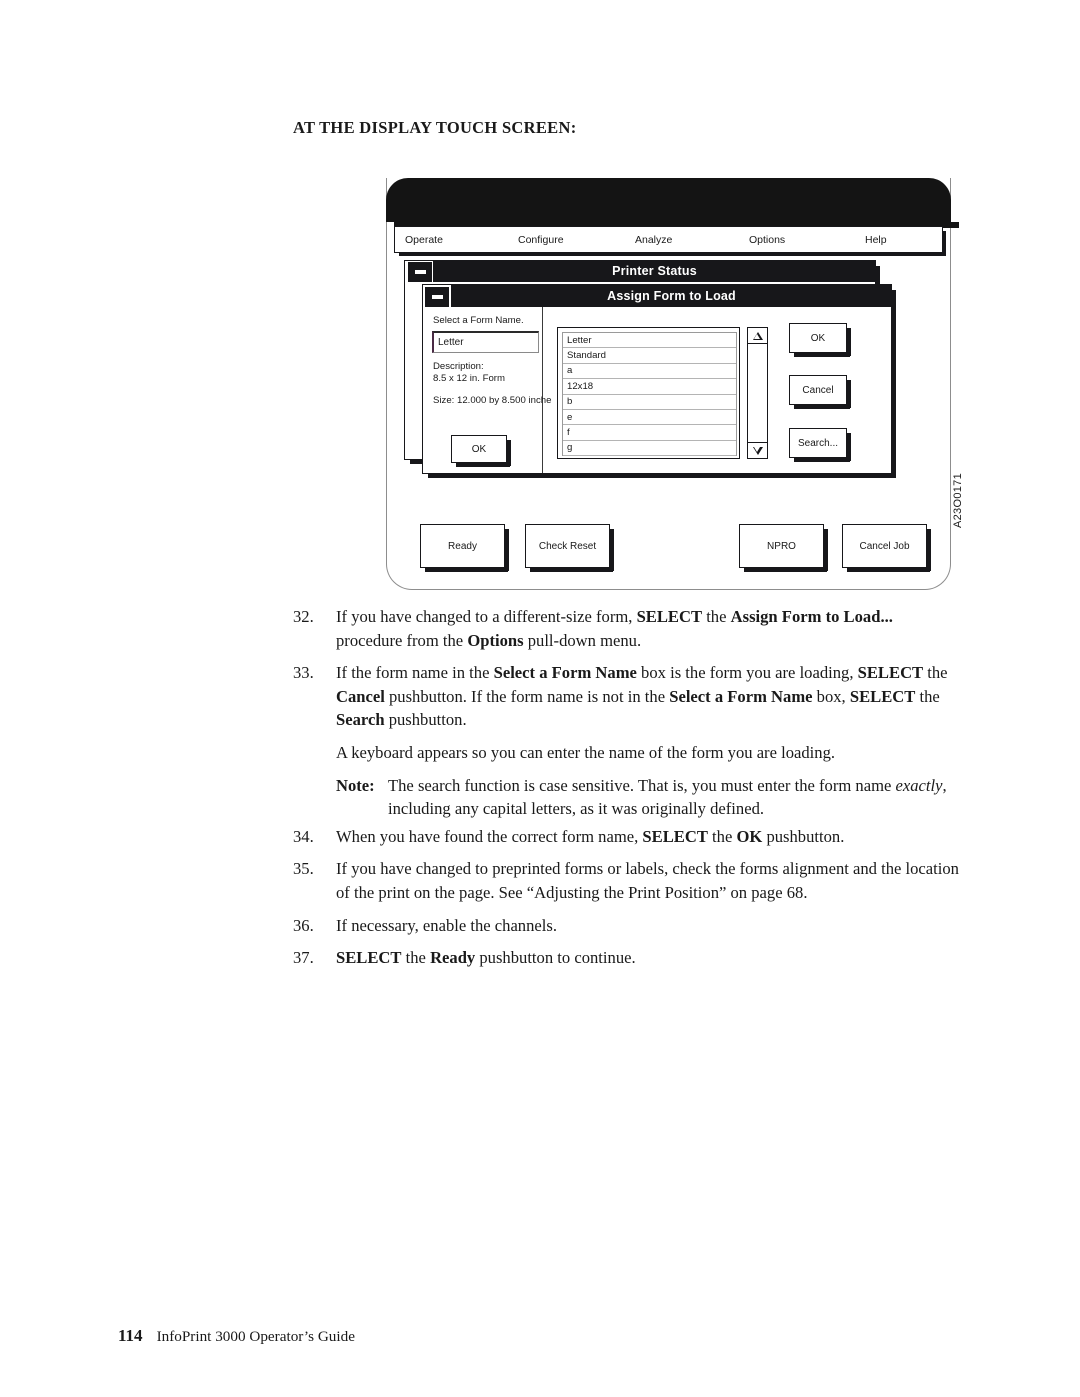 The height and width of the screenshot is (1397, 1080). I want to click on t: Ready, so click(453, 958).